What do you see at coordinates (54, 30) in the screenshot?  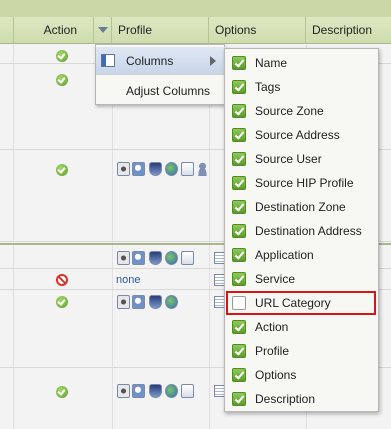 I see `column-header-action: Action` at bounding box center [54, 30].